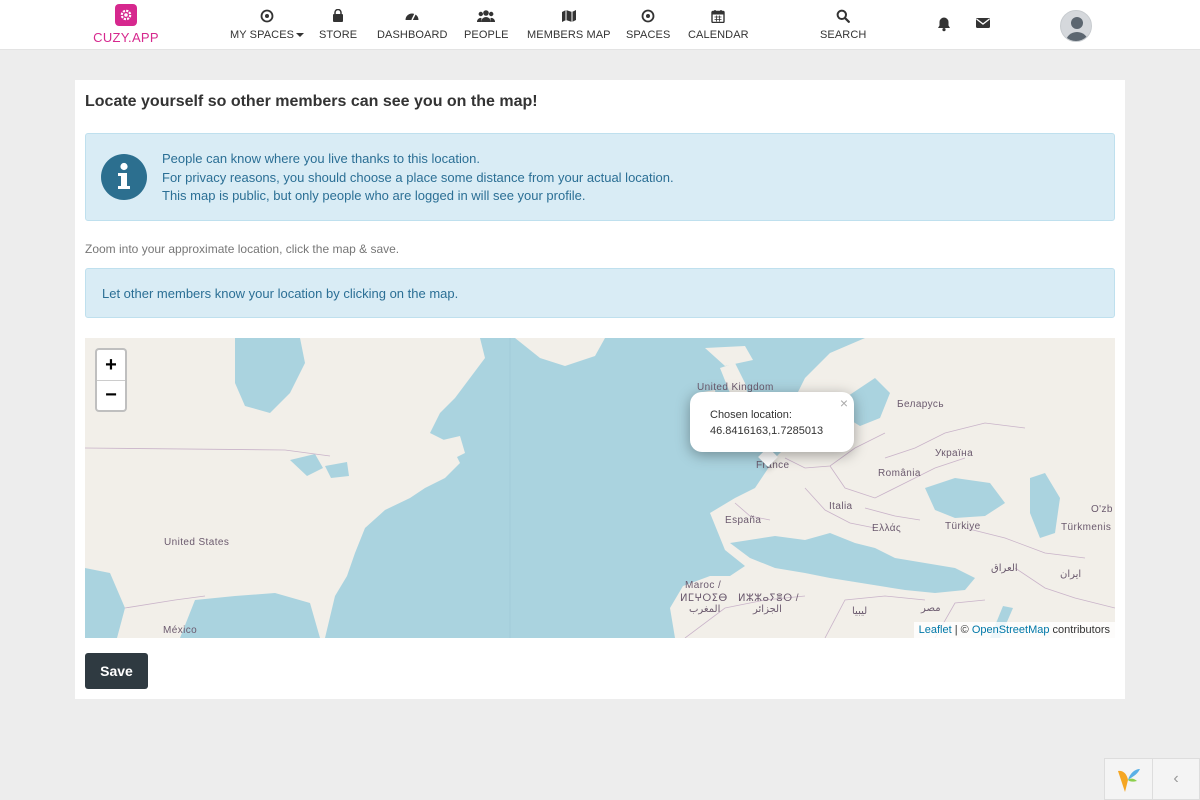 Image resolution: width=1200 pixels, height=800 pixels. I want to click on shopping-bag-icon, so click(338, 16).